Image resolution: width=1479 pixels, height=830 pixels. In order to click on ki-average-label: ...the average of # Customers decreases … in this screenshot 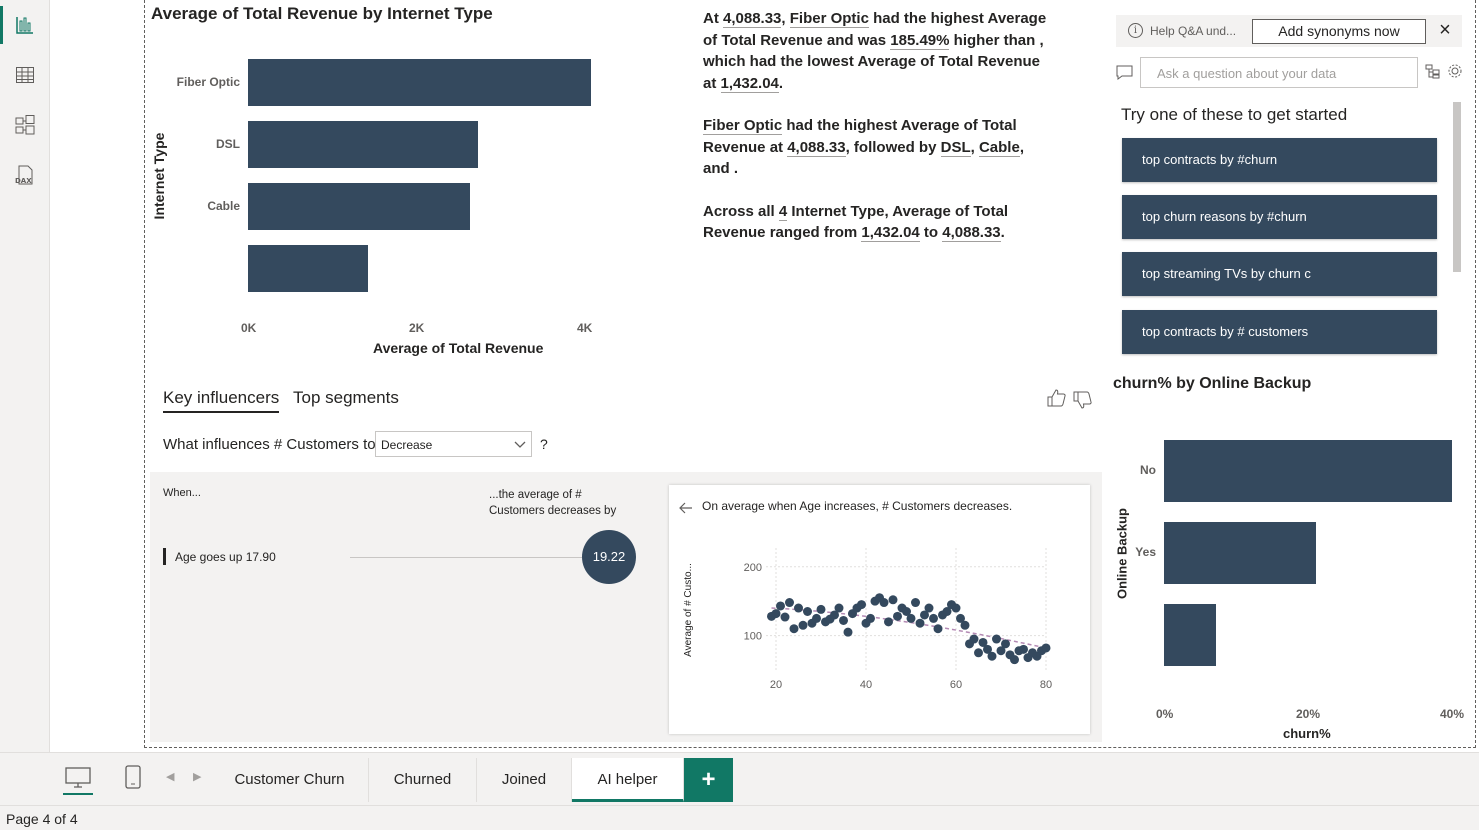, I will do `click(553, 503)`.